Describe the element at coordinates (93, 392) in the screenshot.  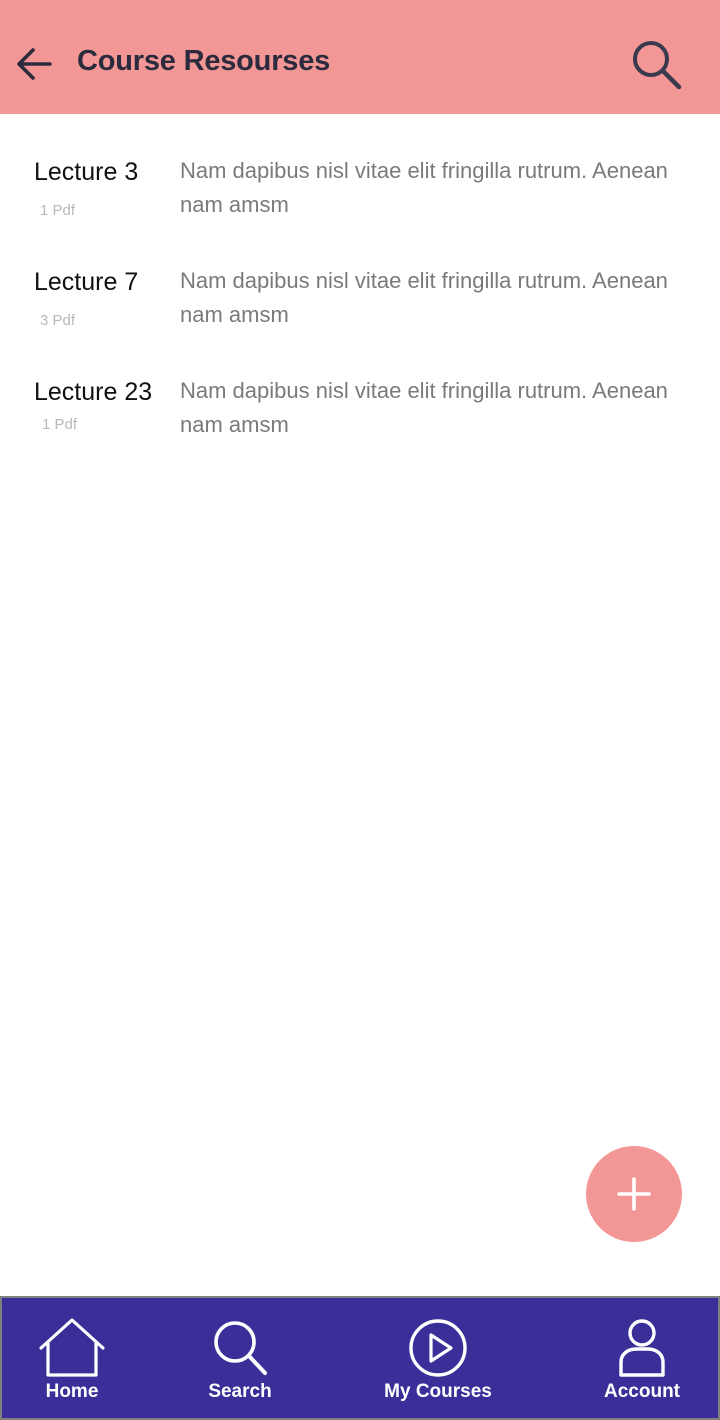
I see `lecture-title: Lecture 23` at that location.